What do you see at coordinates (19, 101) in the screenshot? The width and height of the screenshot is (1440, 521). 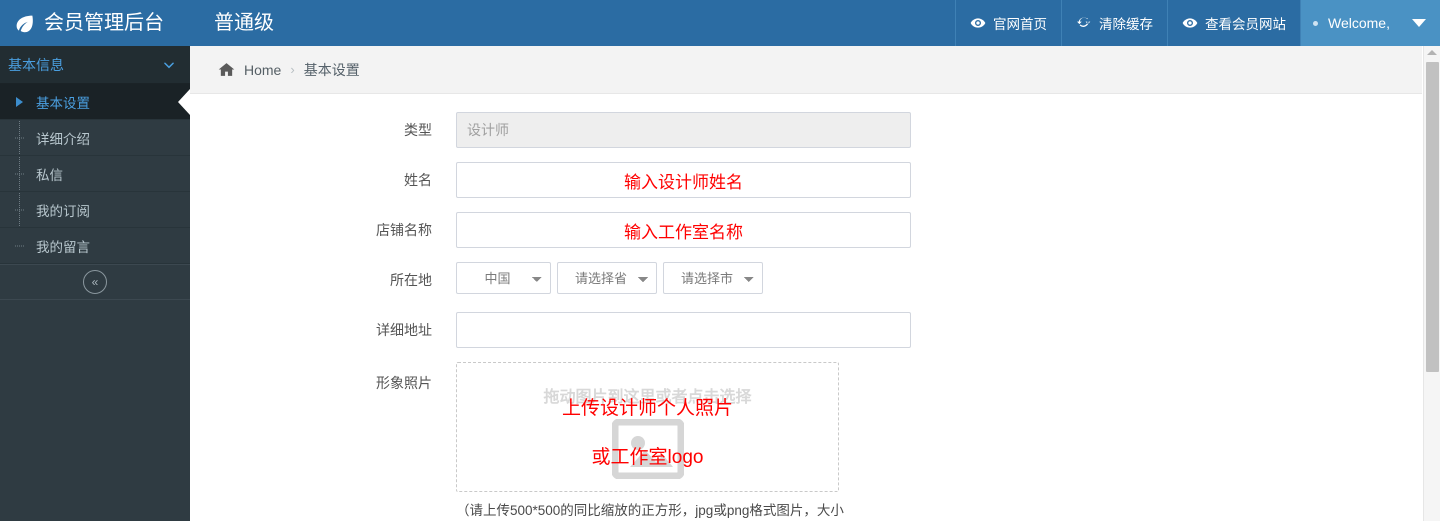 I see `caret-right-icon` at bounding box center [19, 101].